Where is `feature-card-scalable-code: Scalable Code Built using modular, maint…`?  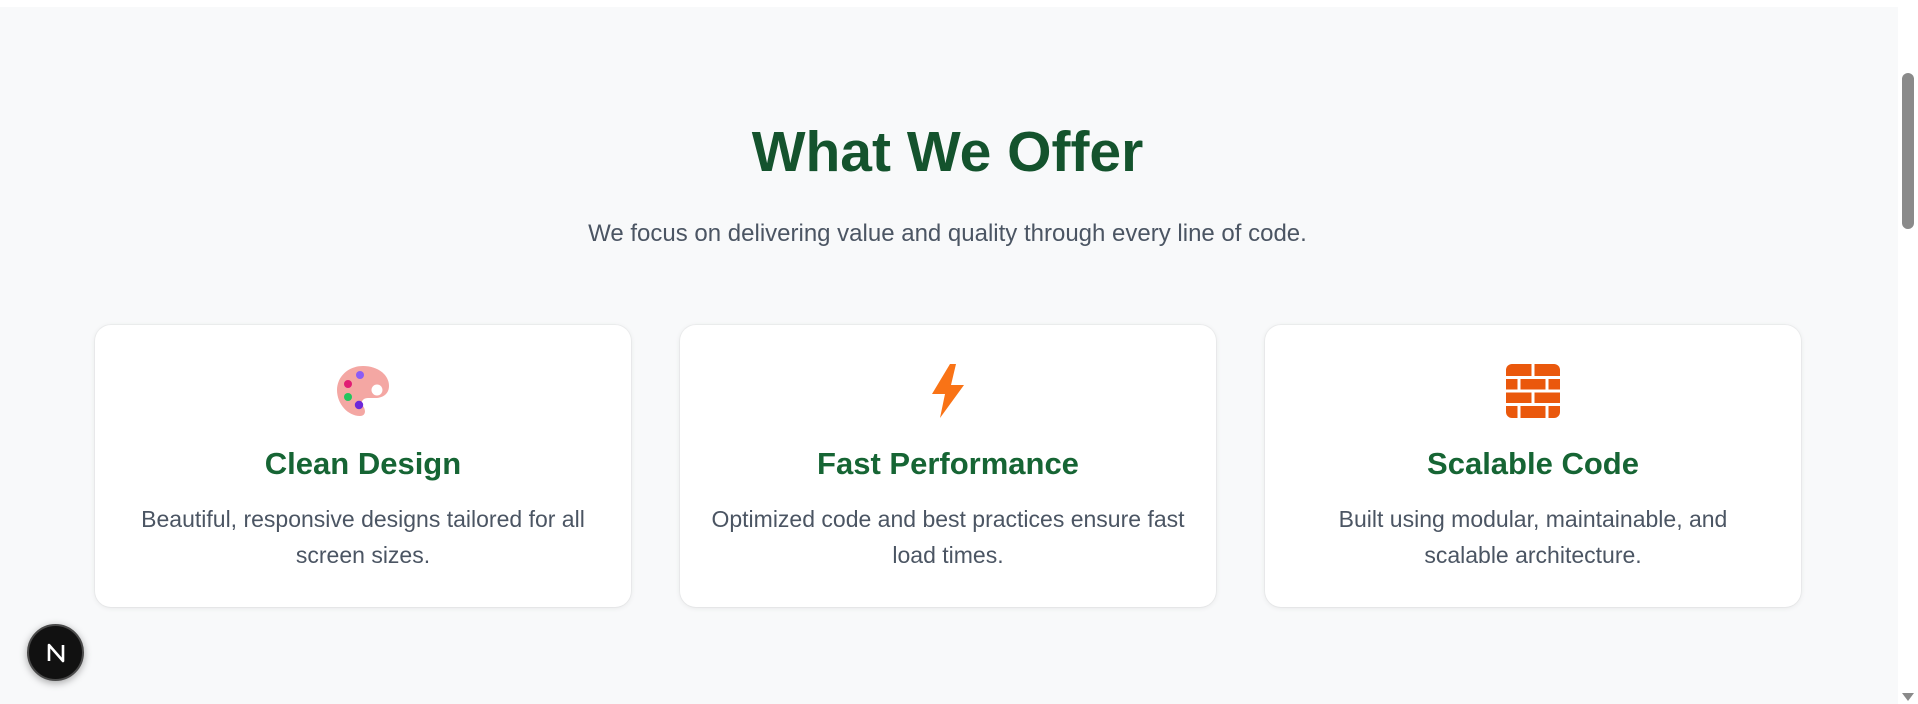
feature-card-scalable-code: Scalable Code Built using modular, maint… is located at coordinates (1533, 466).